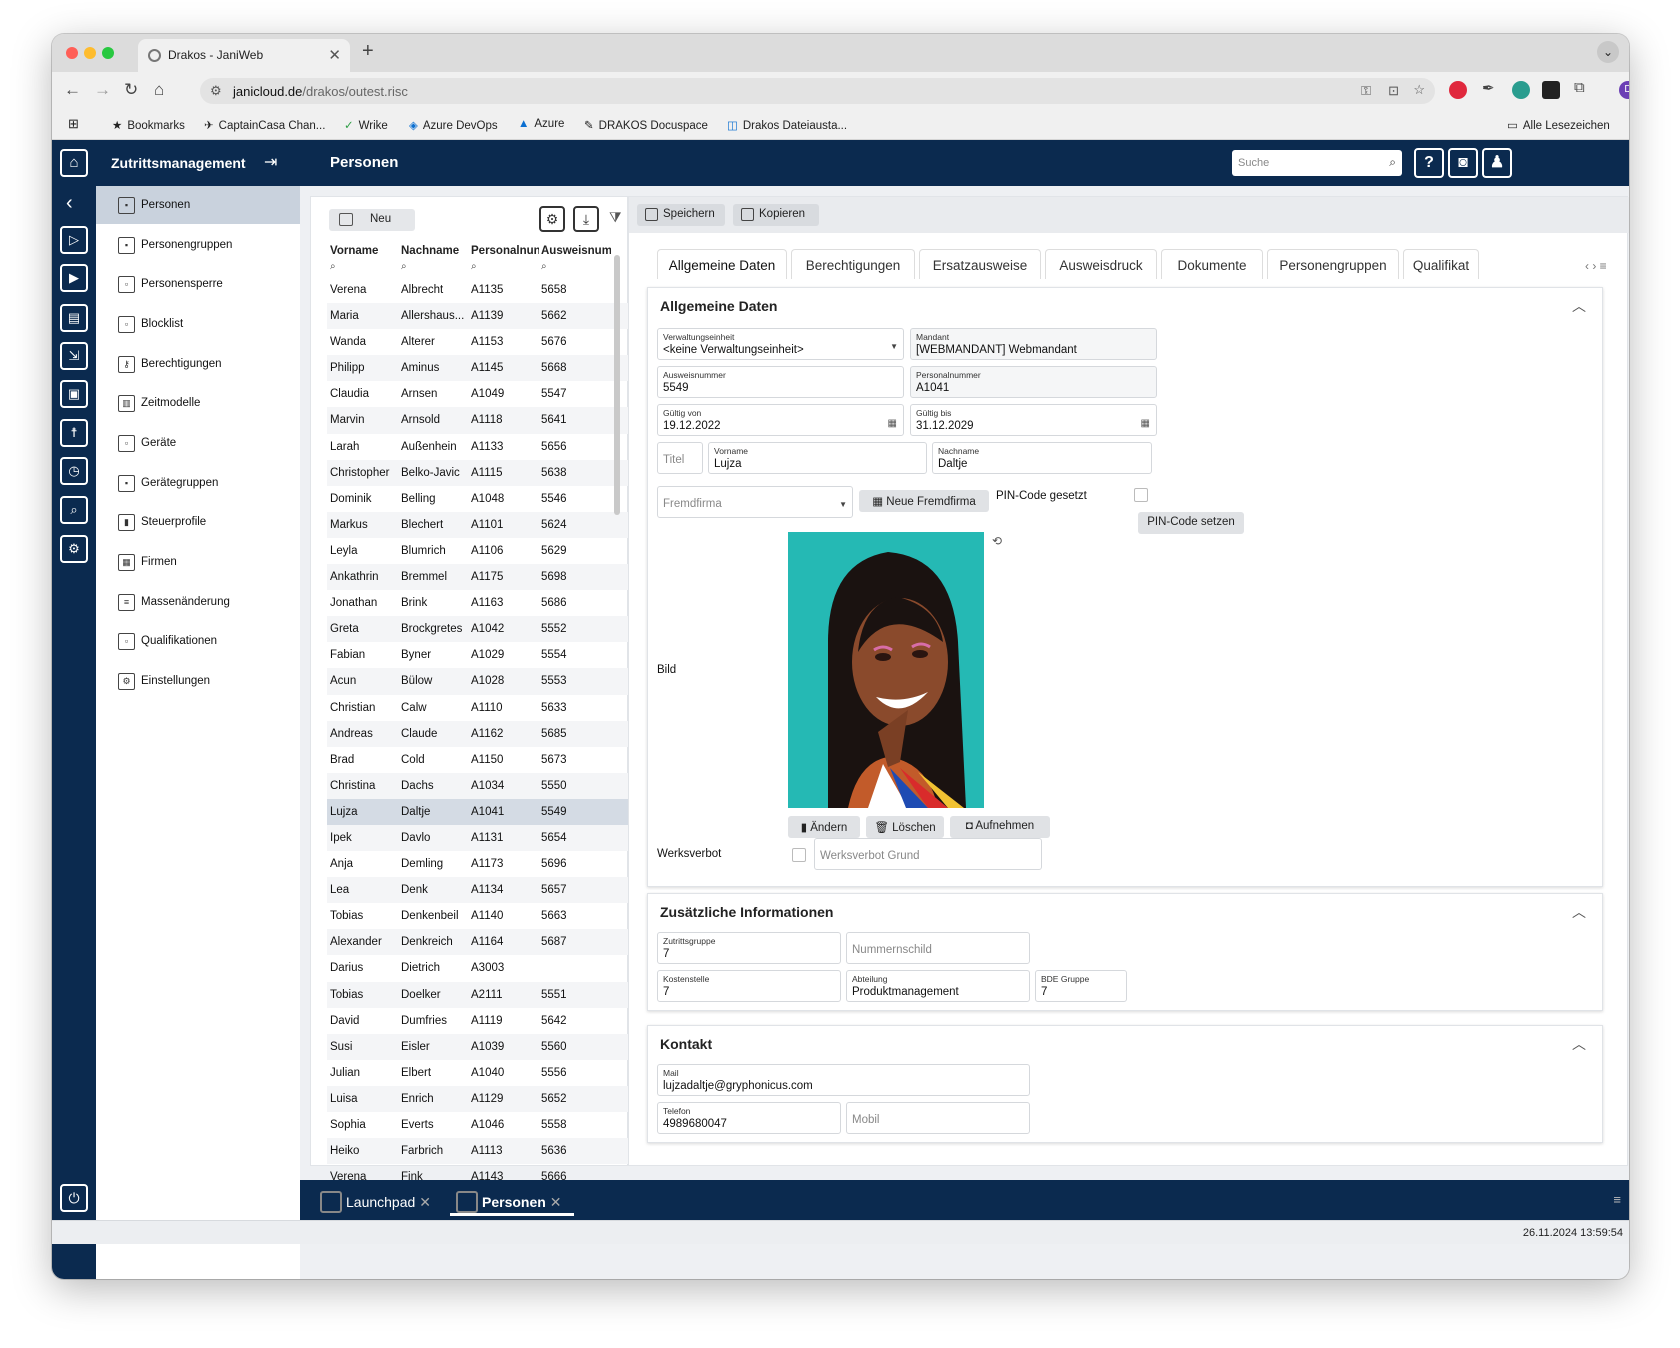  What do you see at coordinates (478, 316) in the screenshot?
I see `table-row: Maria Allershaus... A1139 5662` at bounding box center [478, 316].